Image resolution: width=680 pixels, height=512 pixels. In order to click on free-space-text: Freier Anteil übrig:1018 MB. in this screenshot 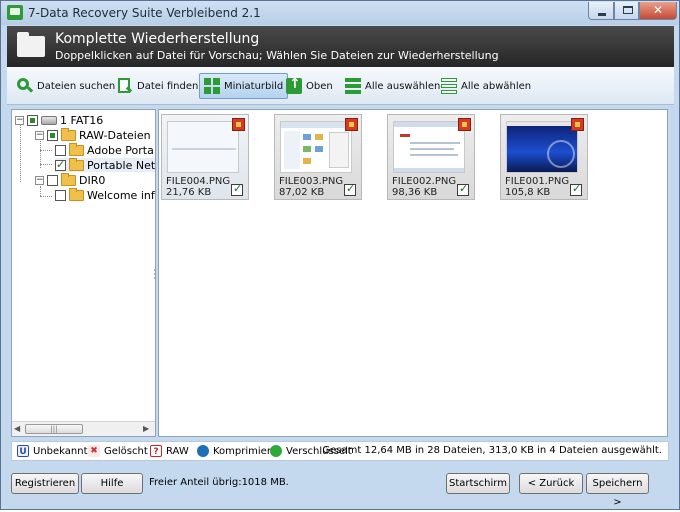, I will do `click(219, 482)`.